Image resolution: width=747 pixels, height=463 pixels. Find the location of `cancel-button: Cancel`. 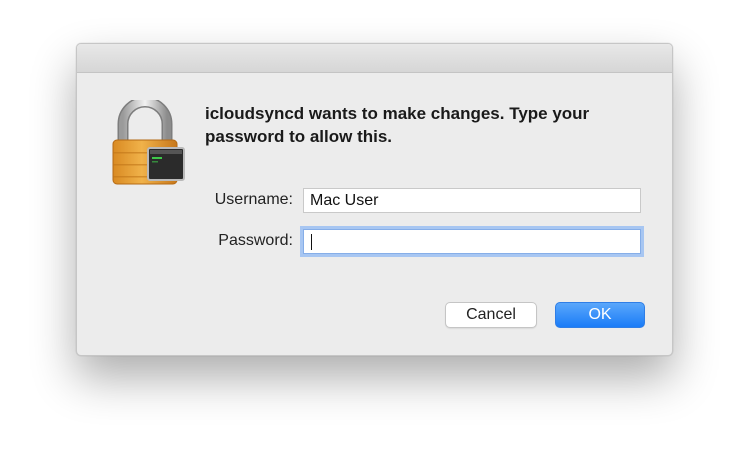

cancel-button: Cancel is located at coordinates (491, 315).